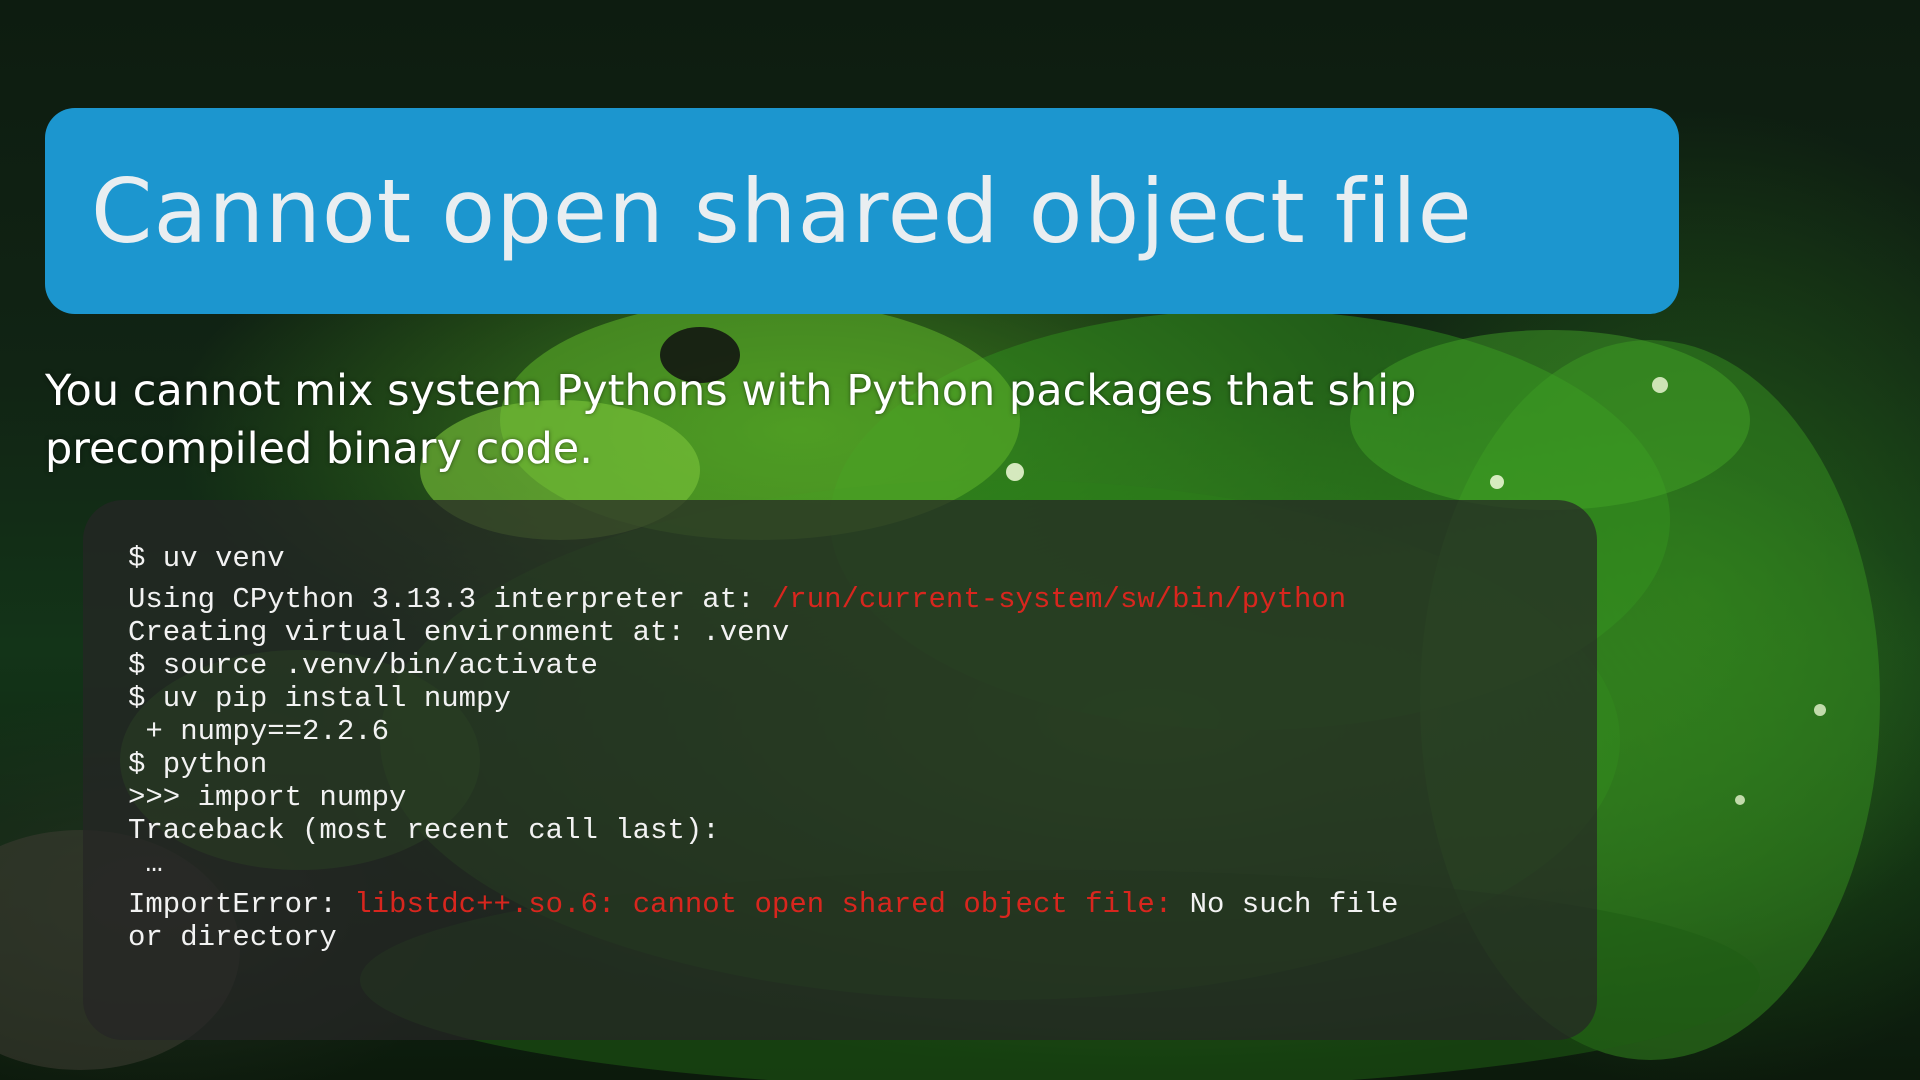 The width and height of the screenshot is (1920, 1080). Describe the element at coordinates (267, 797) in the screenshot. I see `terminal-line: >>> import numpy` at that location.